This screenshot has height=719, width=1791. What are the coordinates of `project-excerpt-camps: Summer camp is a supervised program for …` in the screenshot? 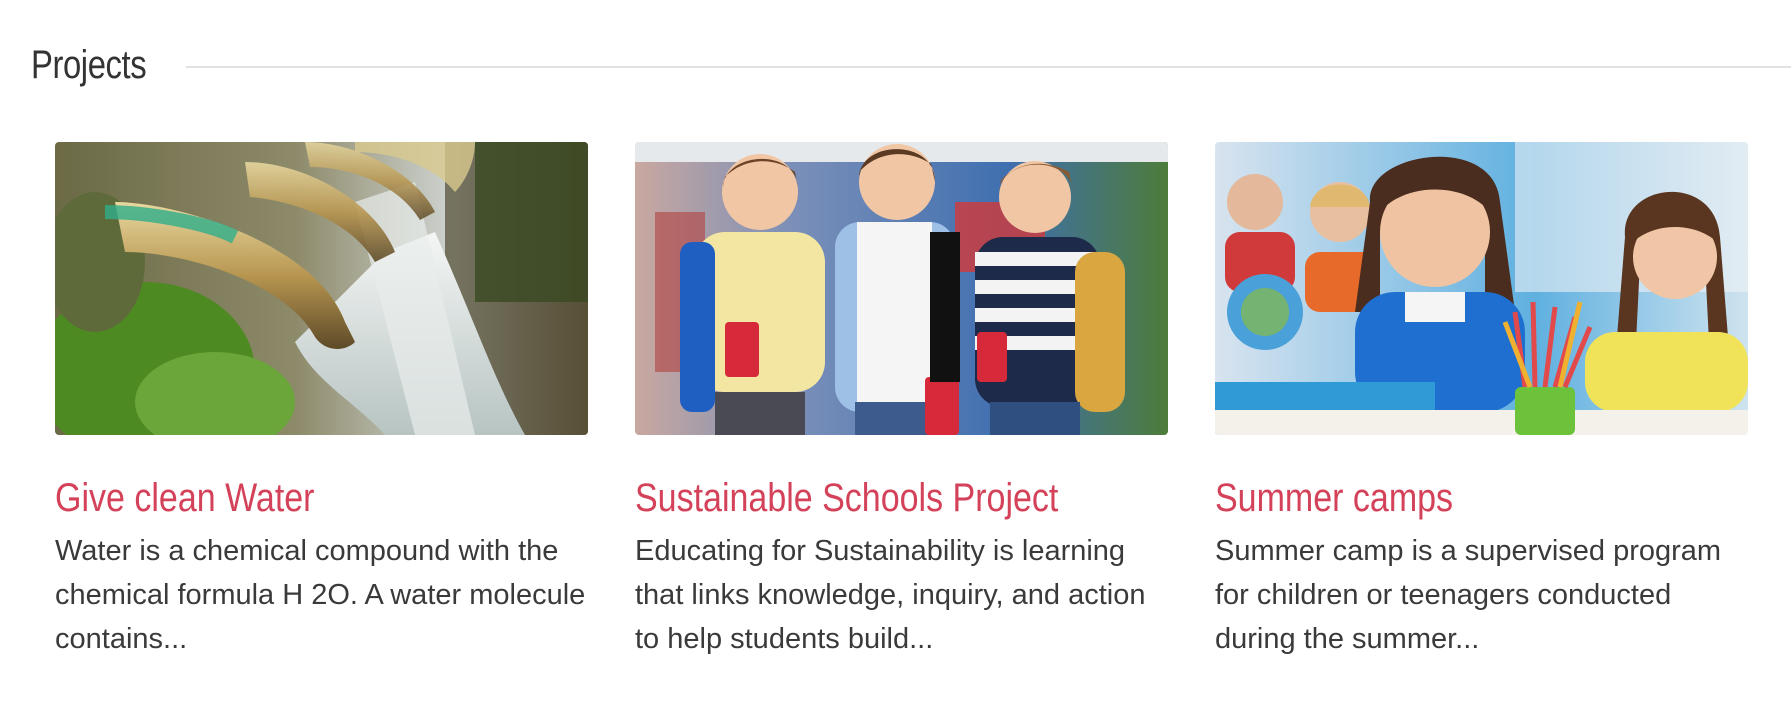 It's located at (1468, 595).